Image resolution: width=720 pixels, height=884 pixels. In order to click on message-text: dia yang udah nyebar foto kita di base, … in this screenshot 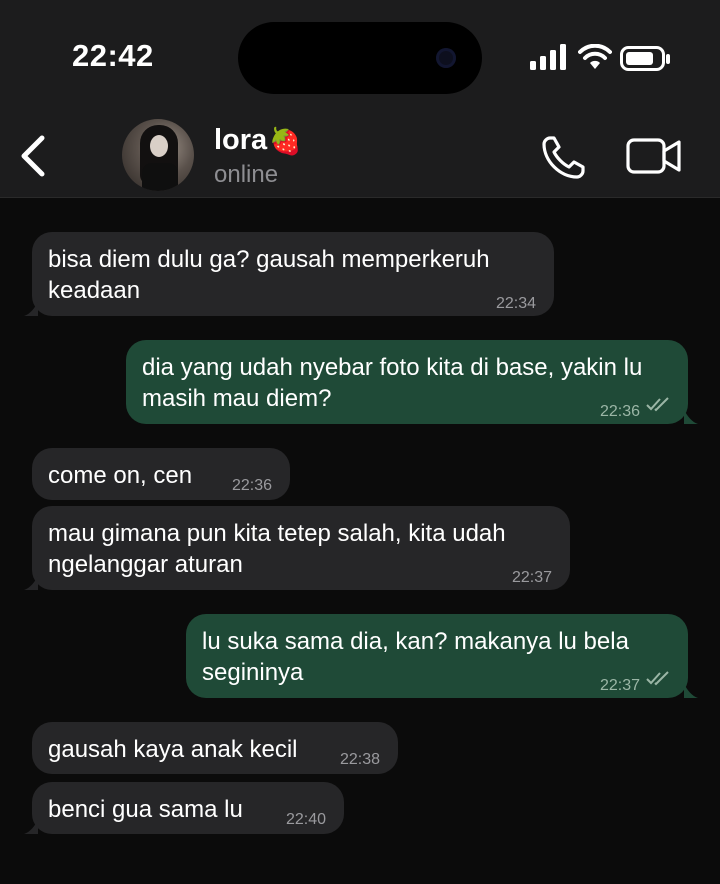, I will do `click(392, 383)`.